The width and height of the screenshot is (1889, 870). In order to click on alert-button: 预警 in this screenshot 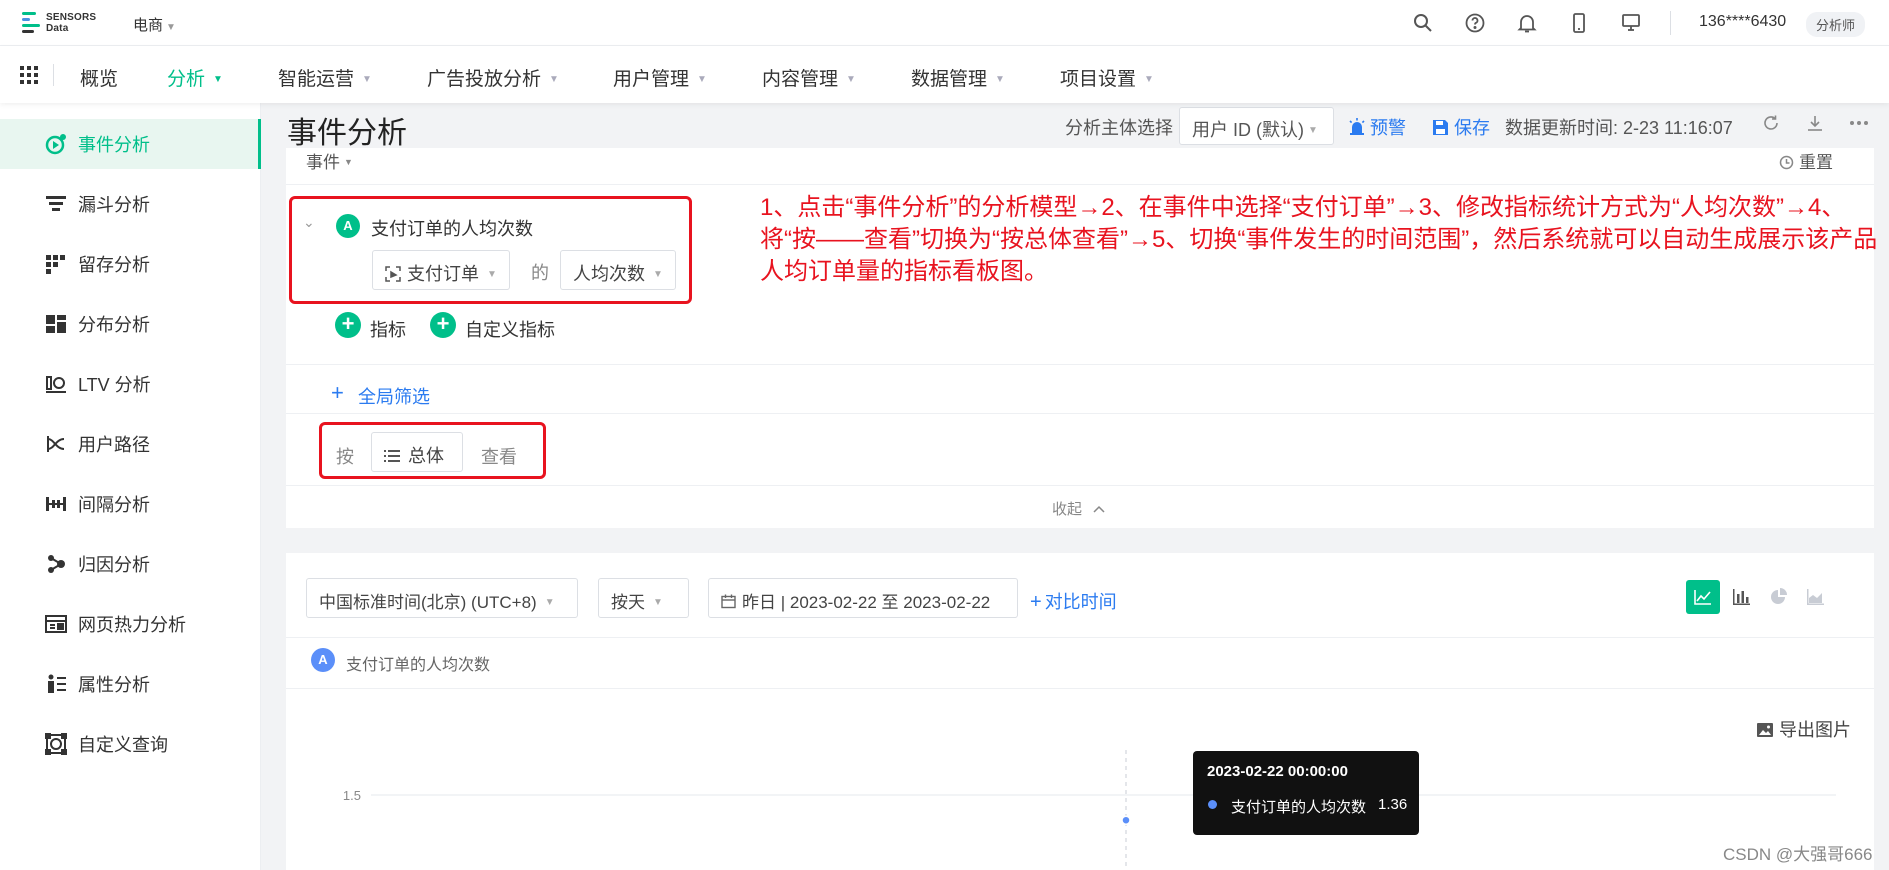, I will do `click(1377, 127)`.